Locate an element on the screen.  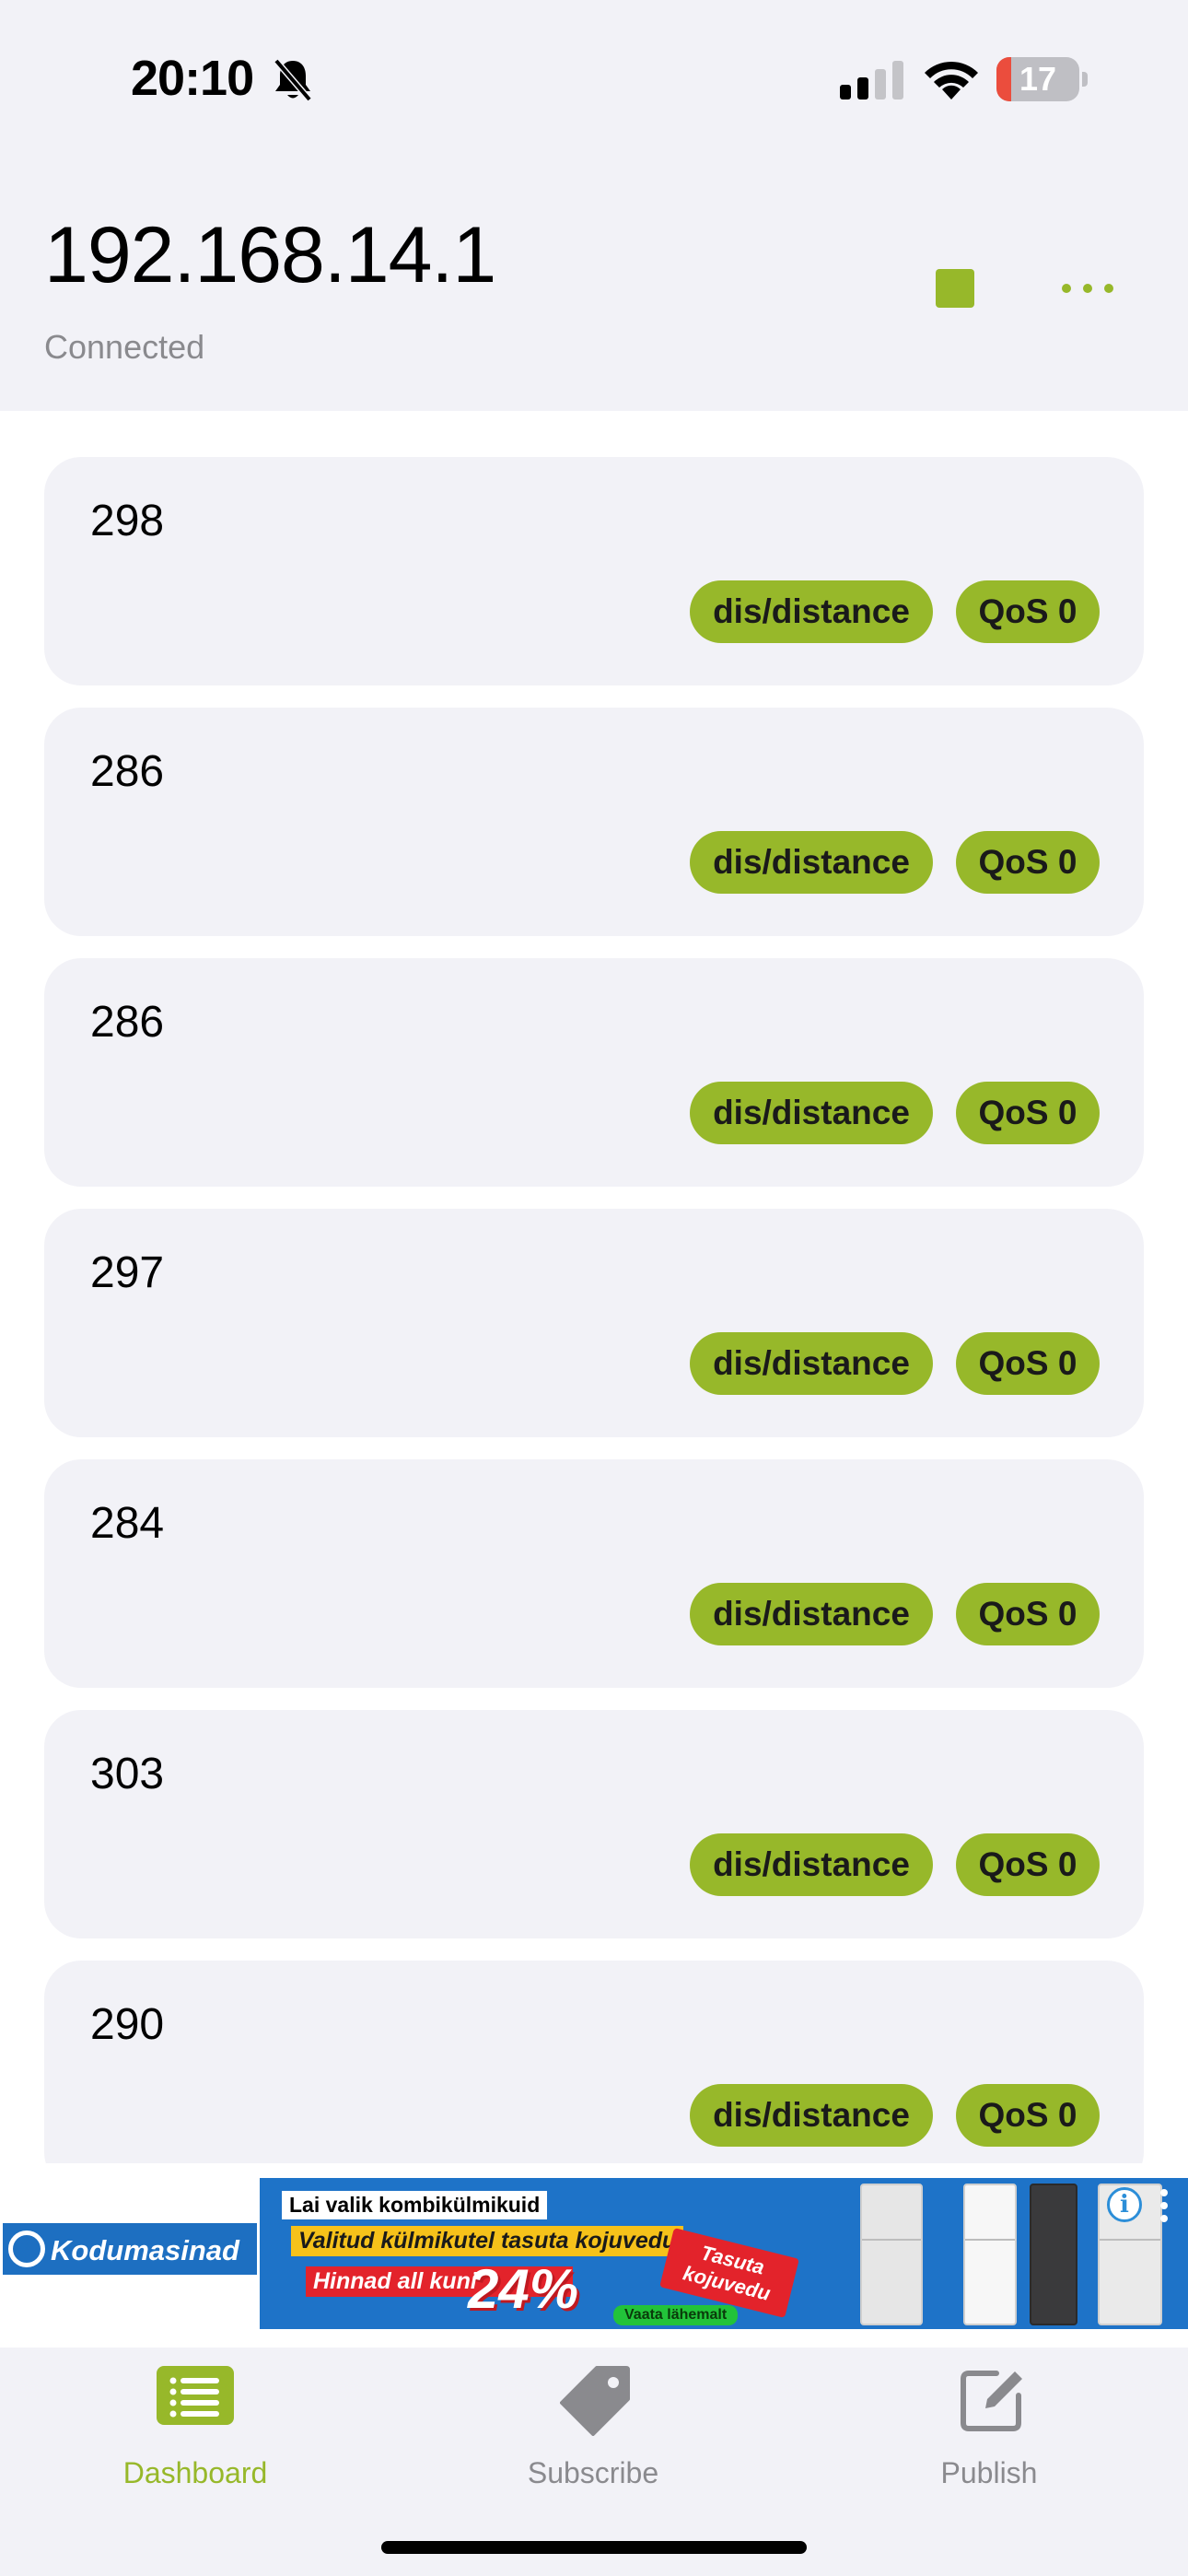
battery-icon: 17 is located at coordinates (1042, 79).